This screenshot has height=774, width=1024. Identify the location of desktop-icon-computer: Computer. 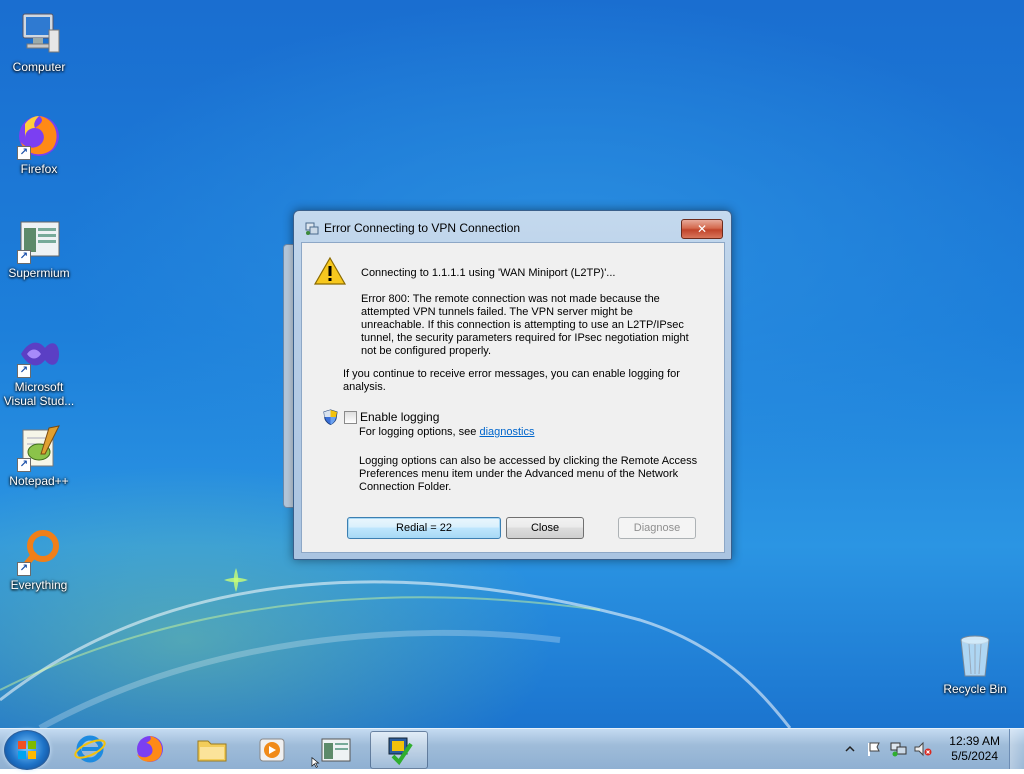
(39, 42).